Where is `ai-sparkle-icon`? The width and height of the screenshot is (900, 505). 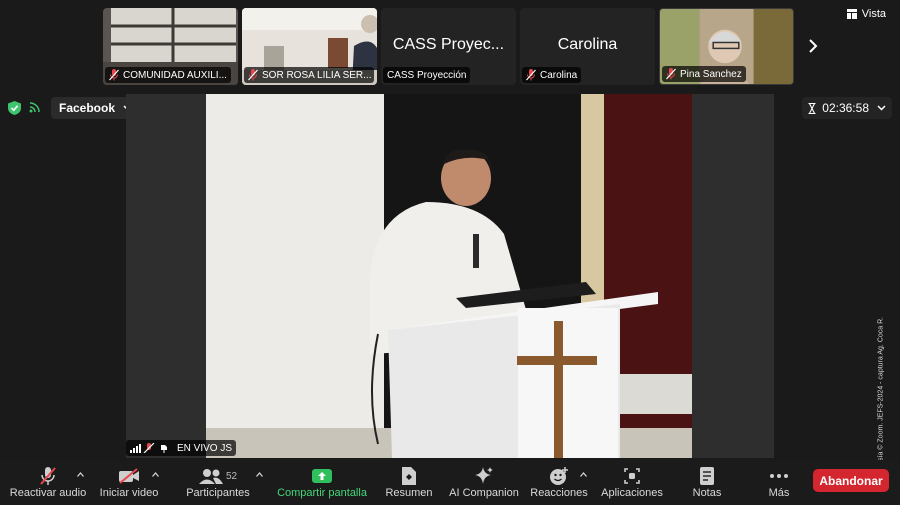 ai-sparkle-icon is located at coordinates (484, 475).